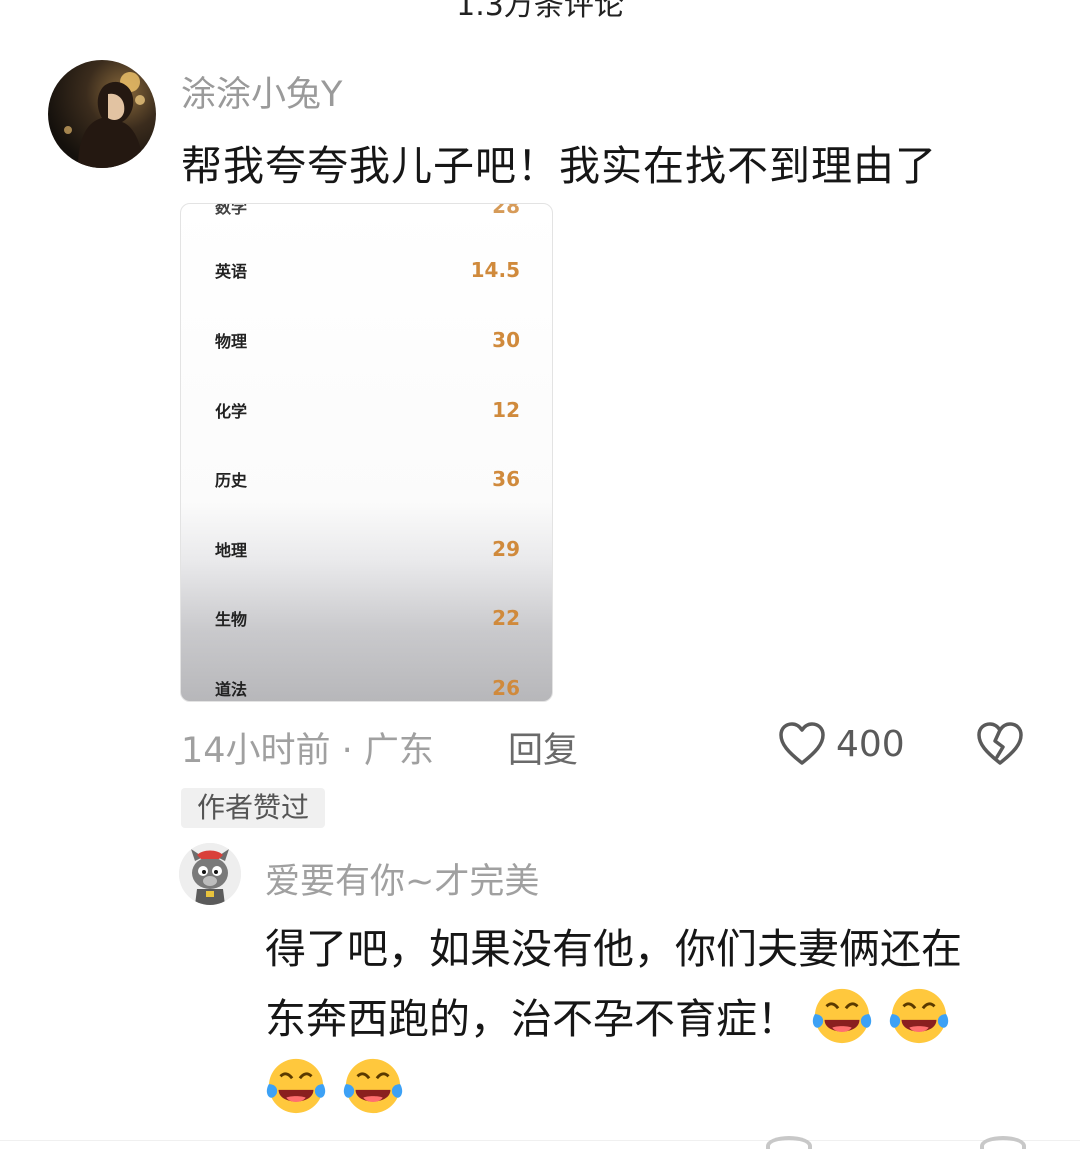 The width and height of the screenshot is (1080, 1149). I want to click on score-row: 历史 36, so click(366, 479).